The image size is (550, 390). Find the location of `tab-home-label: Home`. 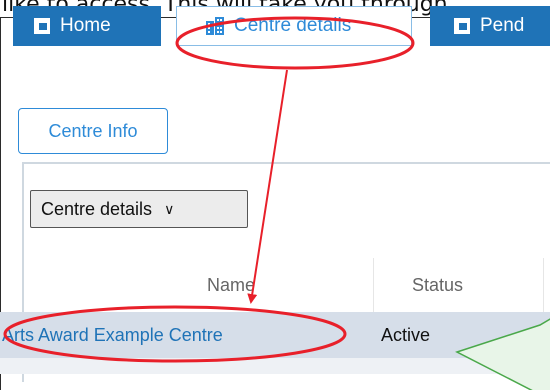

tab-home-label: Home is located at coordinates (85, 25).